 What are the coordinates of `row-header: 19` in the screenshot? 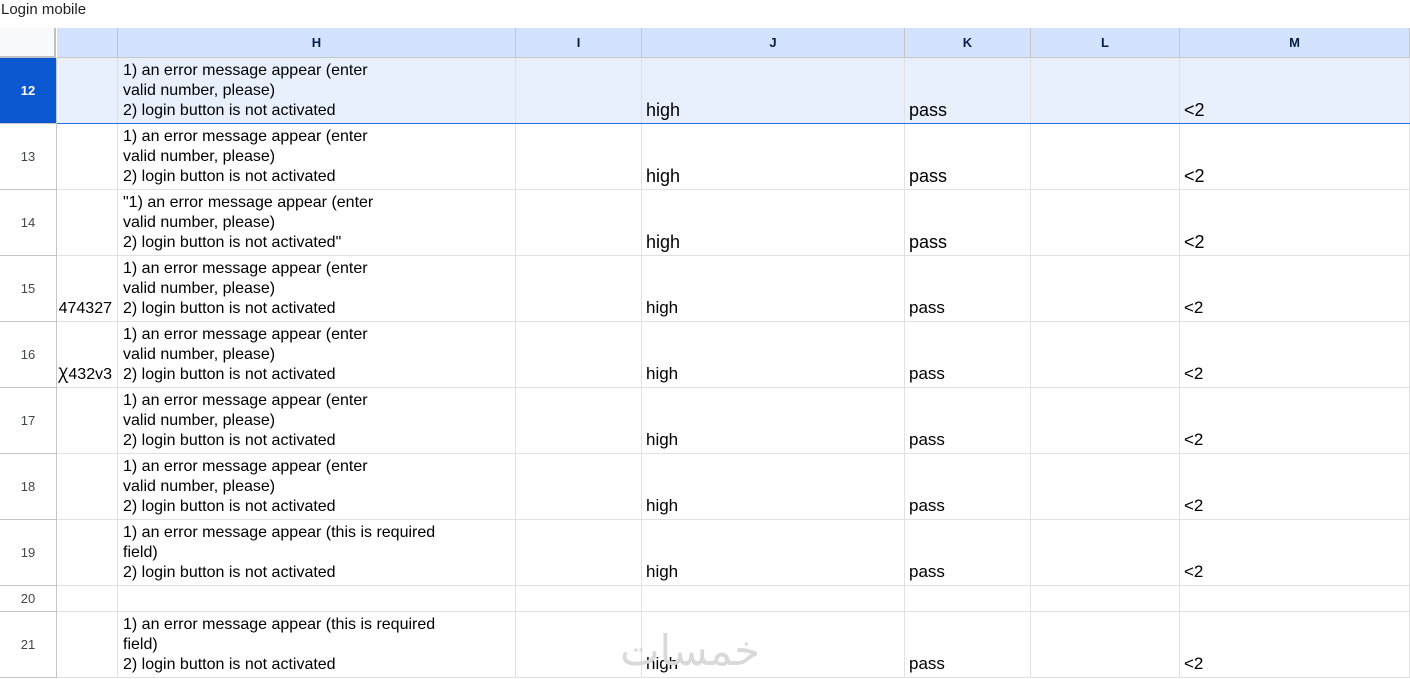 It's located at (28, 553).